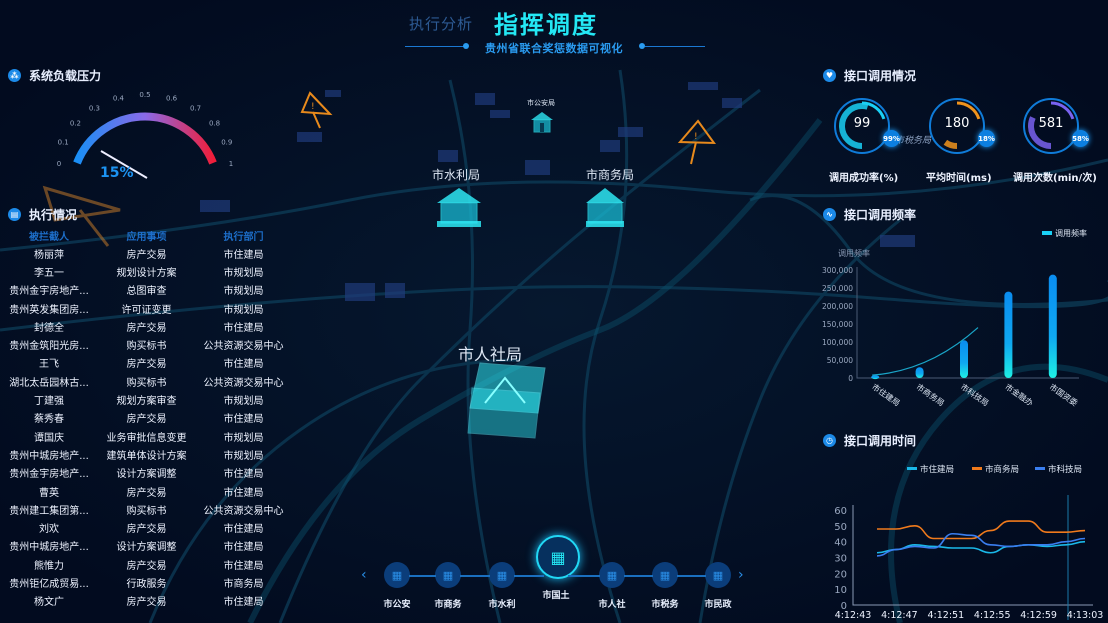  I want to click on table-row: 熊惟力 房产交易 市住建局, so click(150, 564).